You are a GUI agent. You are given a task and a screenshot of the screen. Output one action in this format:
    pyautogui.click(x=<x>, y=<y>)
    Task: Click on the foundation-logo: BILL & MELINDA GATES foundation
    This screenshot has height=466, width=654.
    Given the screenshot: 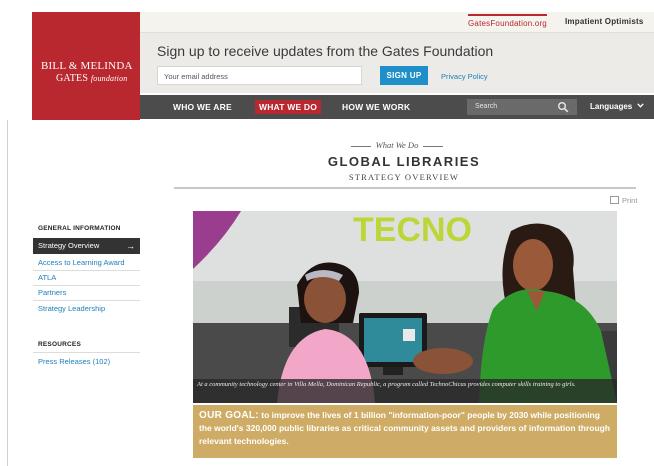 What is the action you would take?
    pyautogui.click(x=86, y=66)
    